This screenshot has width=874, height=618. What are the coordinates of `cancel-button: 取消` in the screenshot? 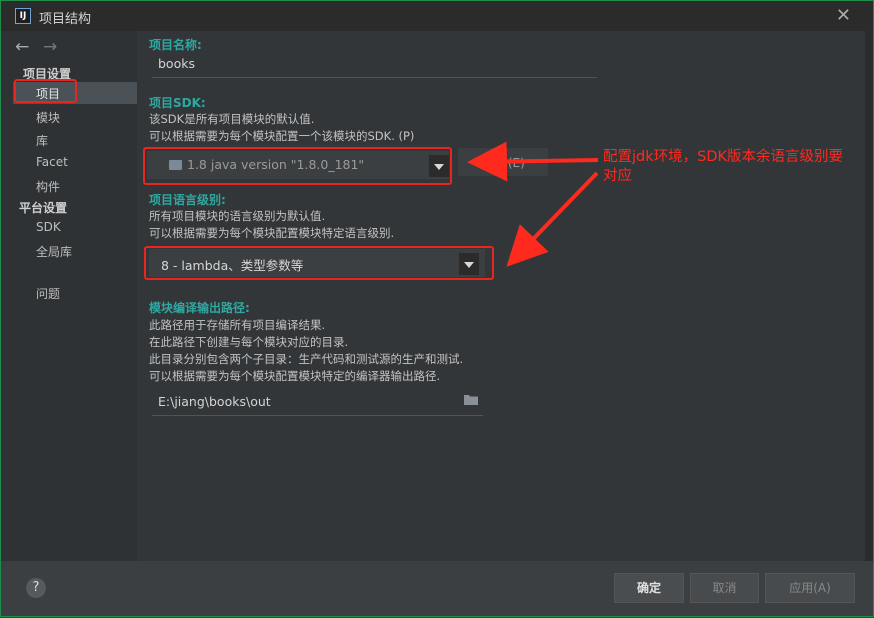 It's located at (724, 588).